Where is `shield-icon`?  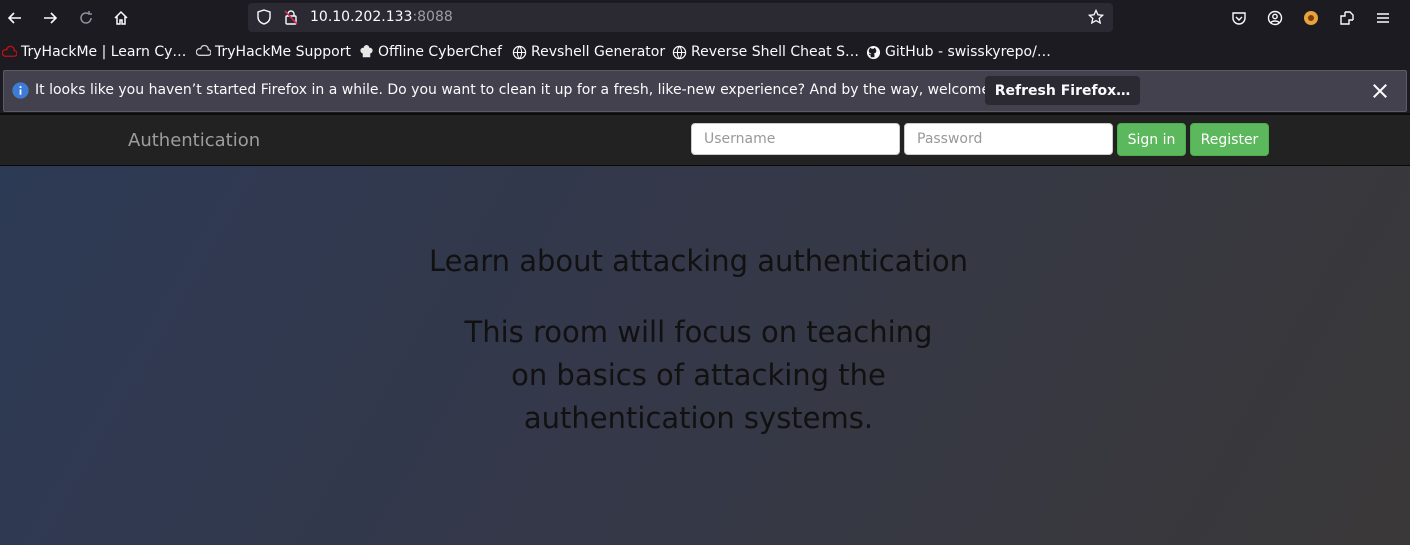
shield-icon is located at coordinates (264, 17).